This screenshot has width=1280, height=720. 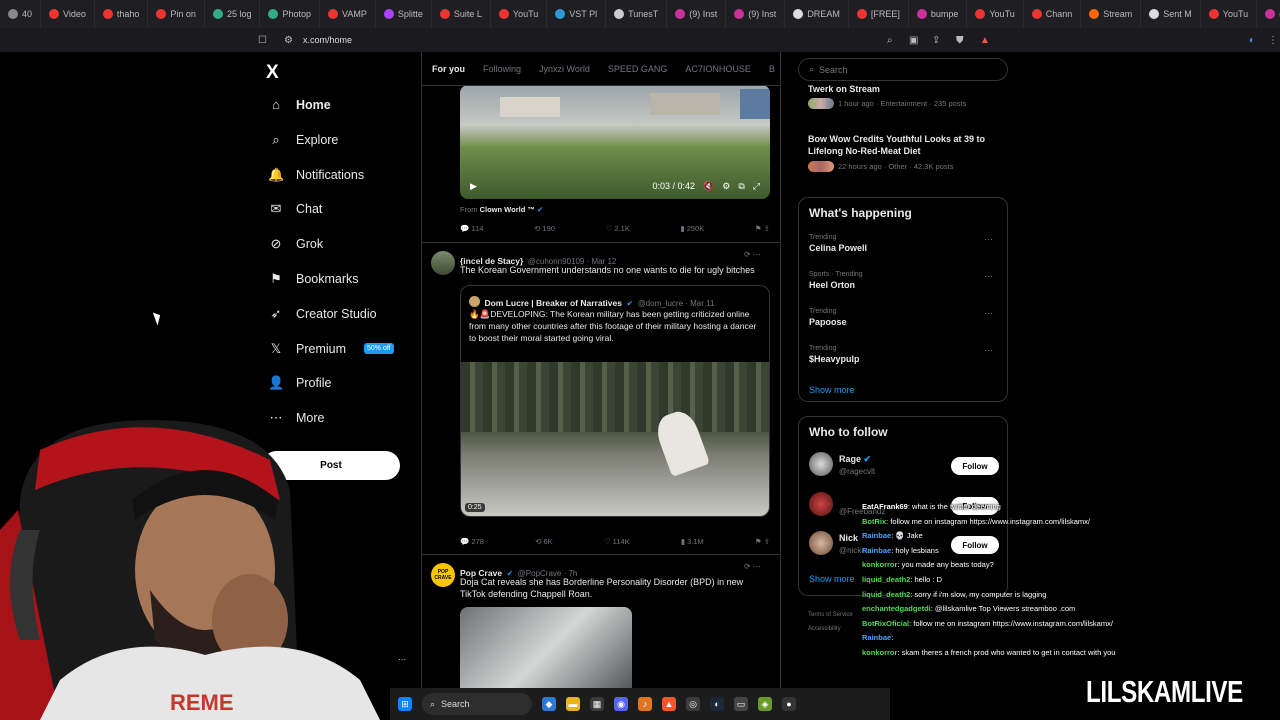 What do you see at coordinates (295, 209) in the screenshot?
I see `nav-item-chat: ✉ Chat` at bounding box center [295, 209].